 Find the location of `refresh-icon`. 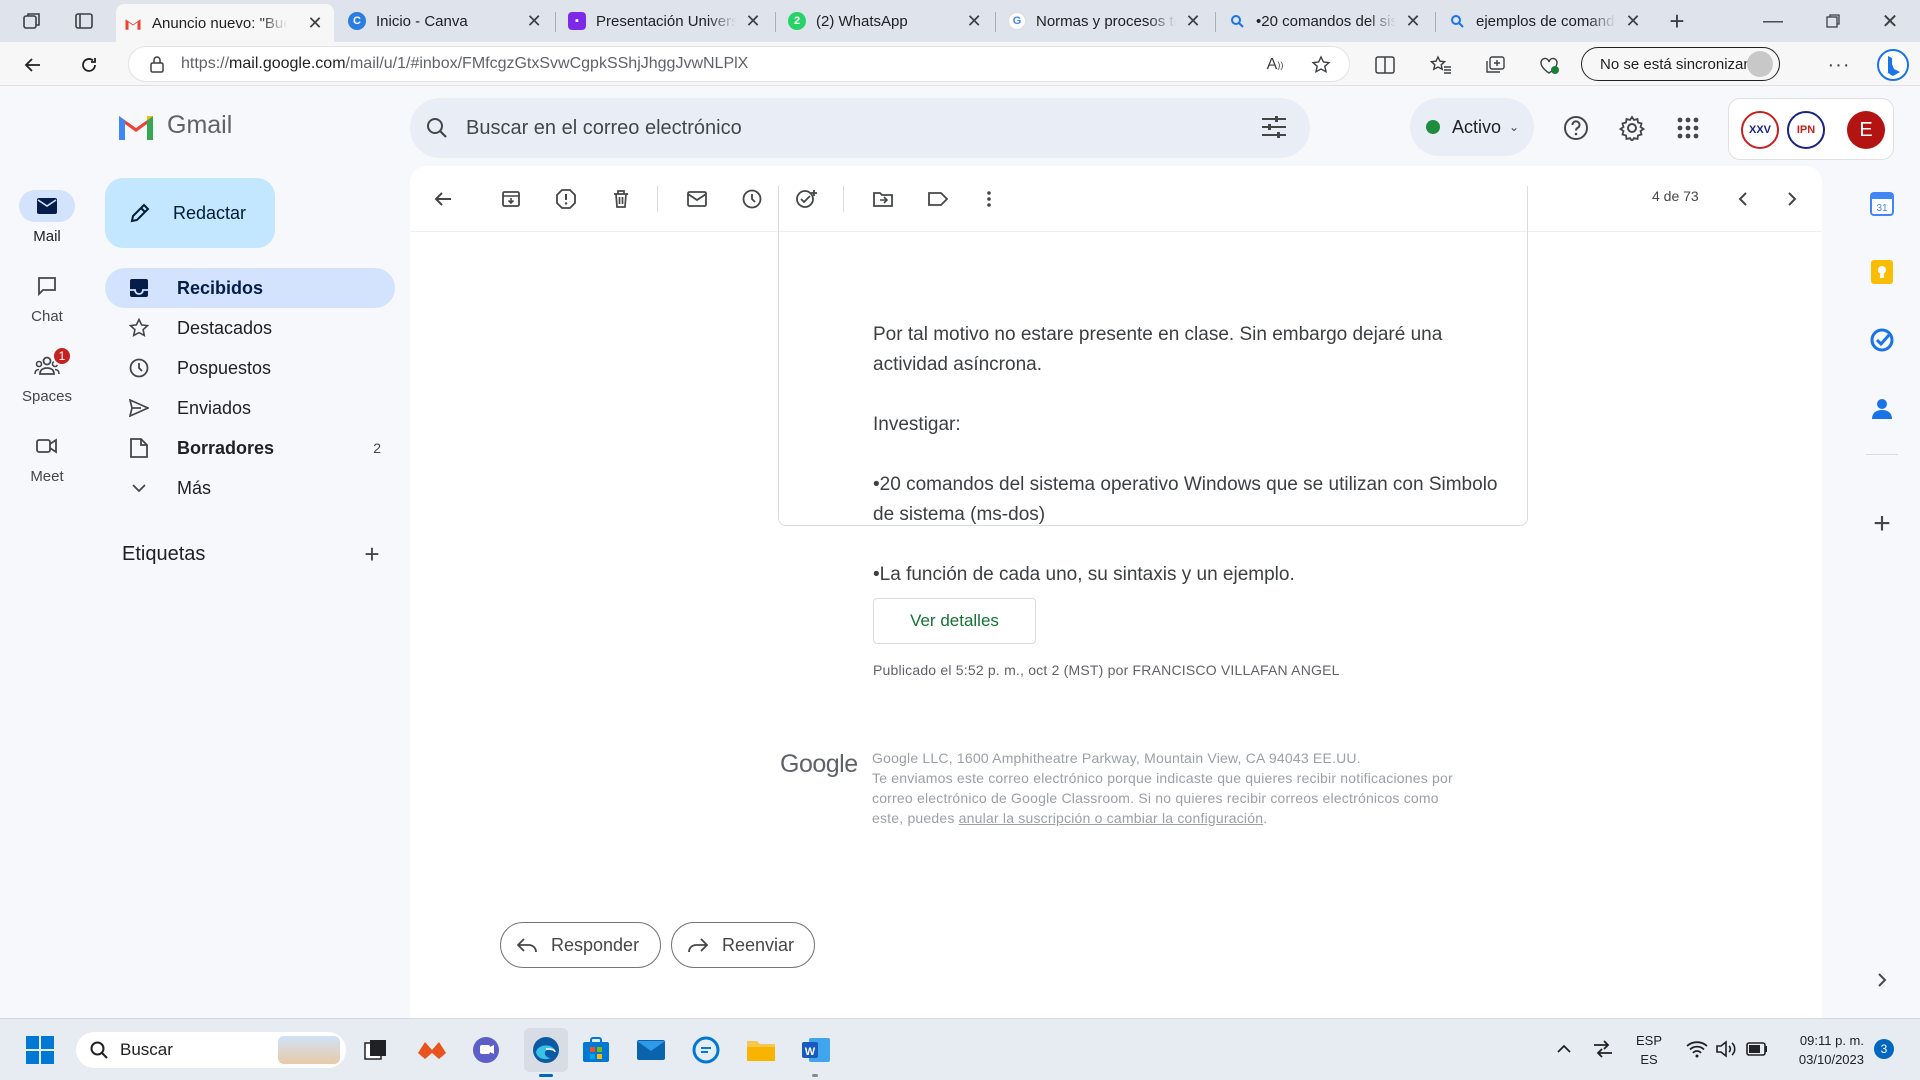

refresh-icon is located at coordinates (89, 65).